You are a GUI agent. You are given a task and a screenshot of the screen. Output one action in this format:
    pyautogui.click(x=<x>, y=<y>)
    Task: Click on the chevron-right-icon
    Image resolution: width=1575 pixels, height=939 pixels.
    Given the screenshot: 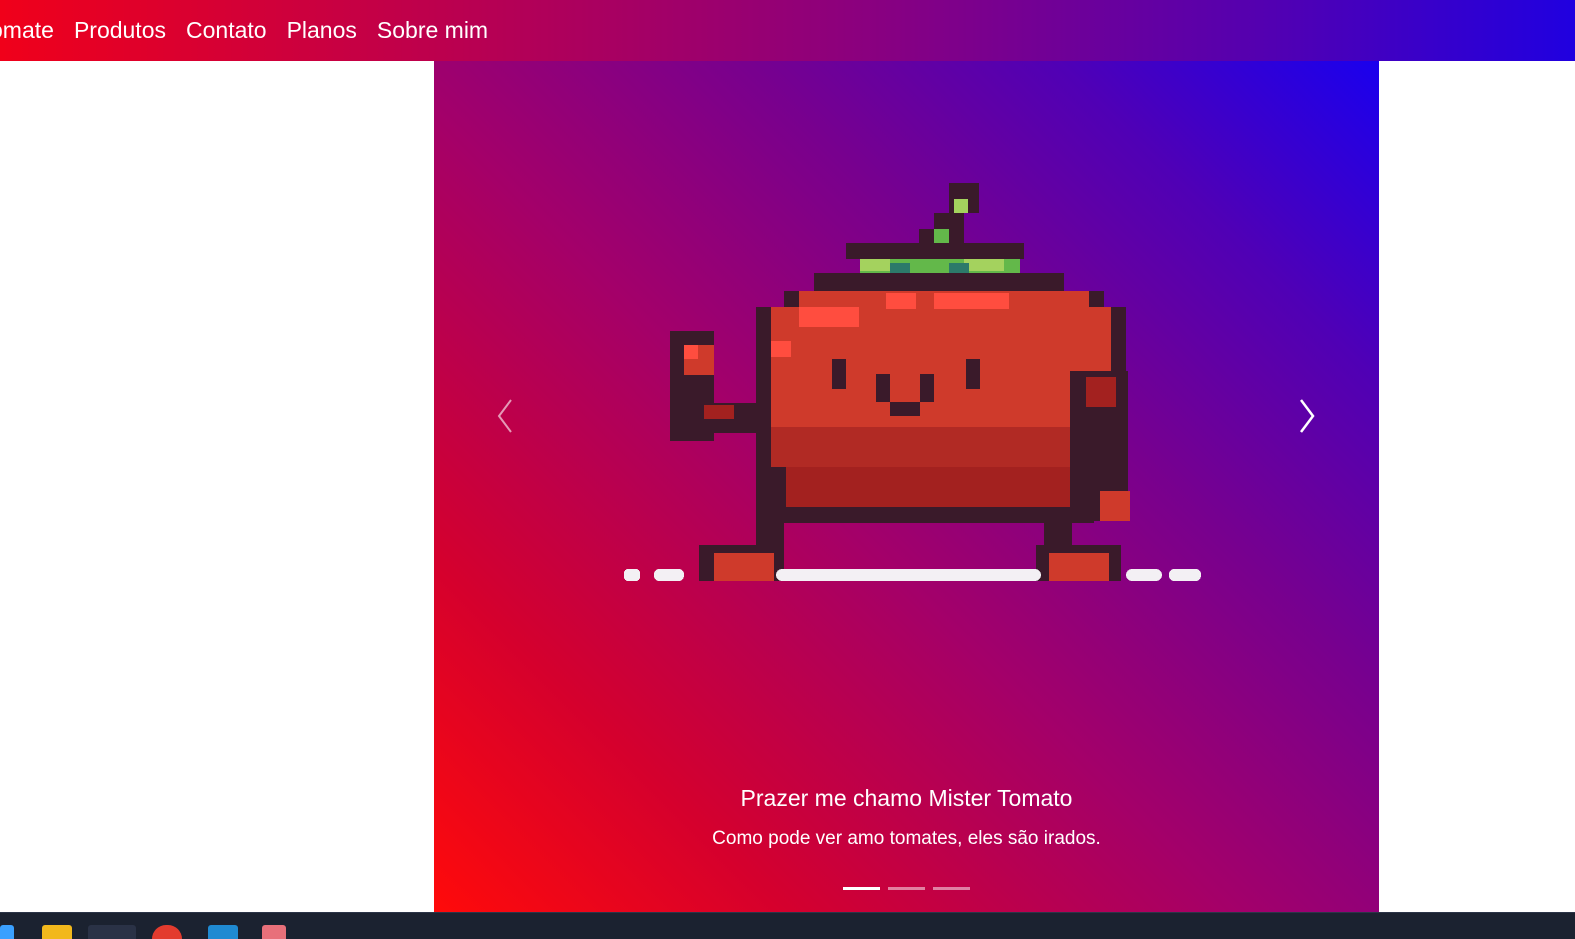 What is the action you would take?
    pyautogui.click(x=1307, y=416)
    